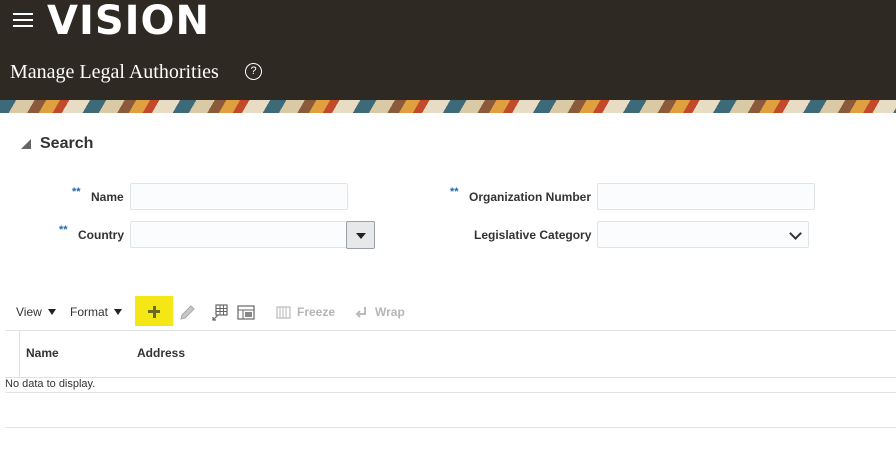  I want to click on country-dropdown-button, so click(360, 235).